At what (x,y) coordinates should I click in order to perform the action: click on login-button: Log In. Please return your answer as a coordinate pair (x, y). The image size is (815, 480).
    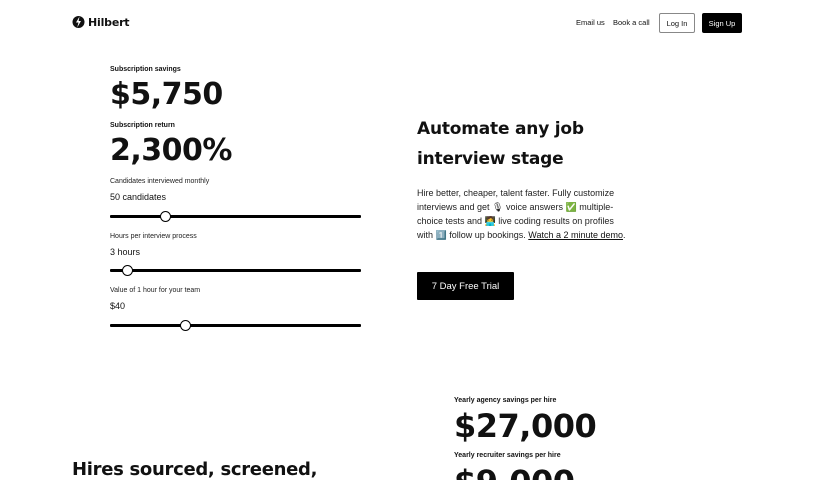
    Looking at the image, I should click on (677, 23).